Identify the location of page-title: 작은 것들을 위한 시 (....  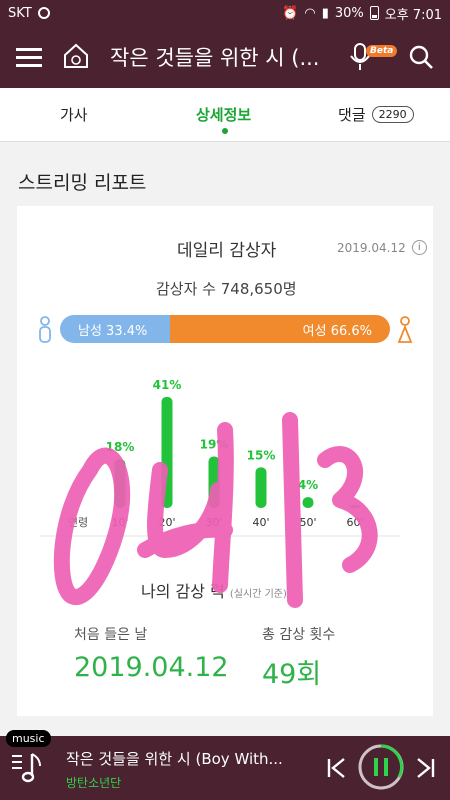
(215, 58).